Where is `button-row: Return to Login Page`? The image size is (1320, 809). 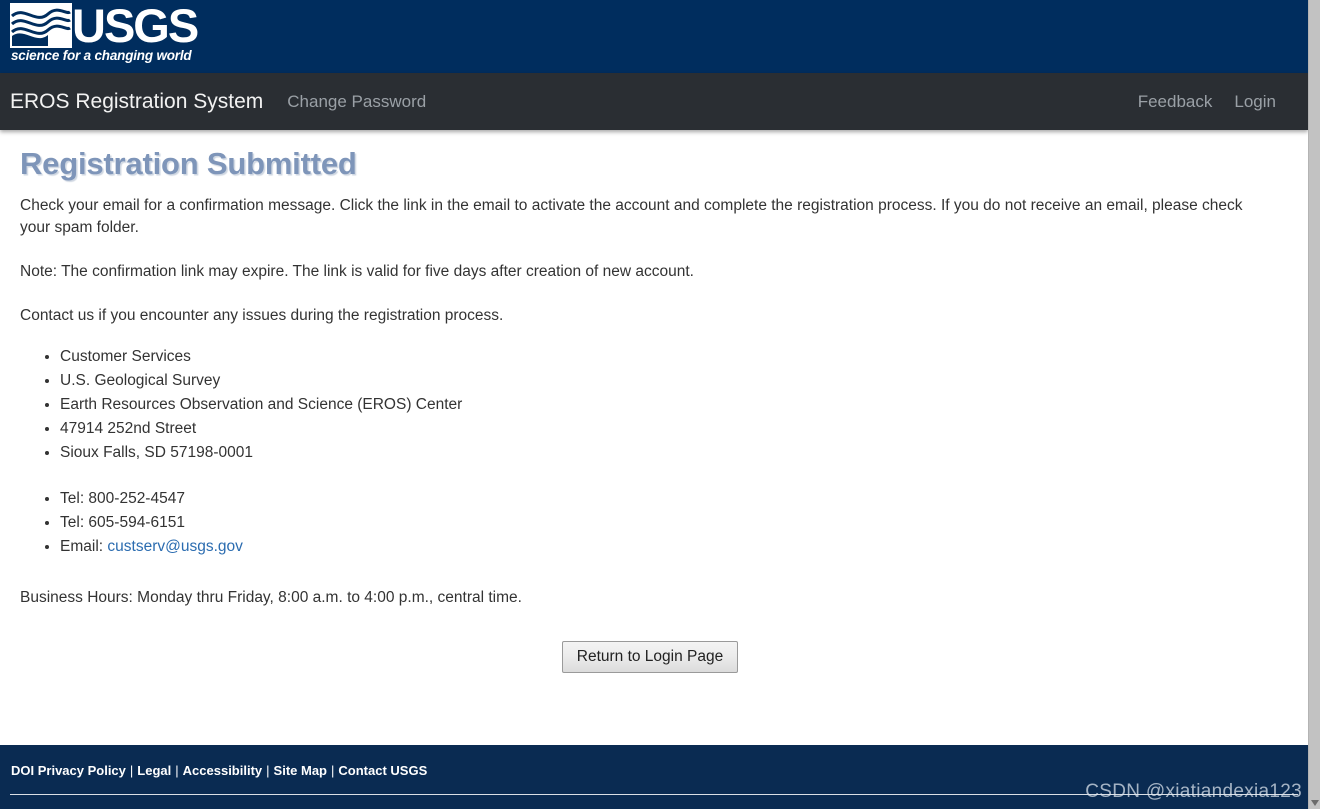 button-row: Return to Login Page is located at coordinates (655, 657).